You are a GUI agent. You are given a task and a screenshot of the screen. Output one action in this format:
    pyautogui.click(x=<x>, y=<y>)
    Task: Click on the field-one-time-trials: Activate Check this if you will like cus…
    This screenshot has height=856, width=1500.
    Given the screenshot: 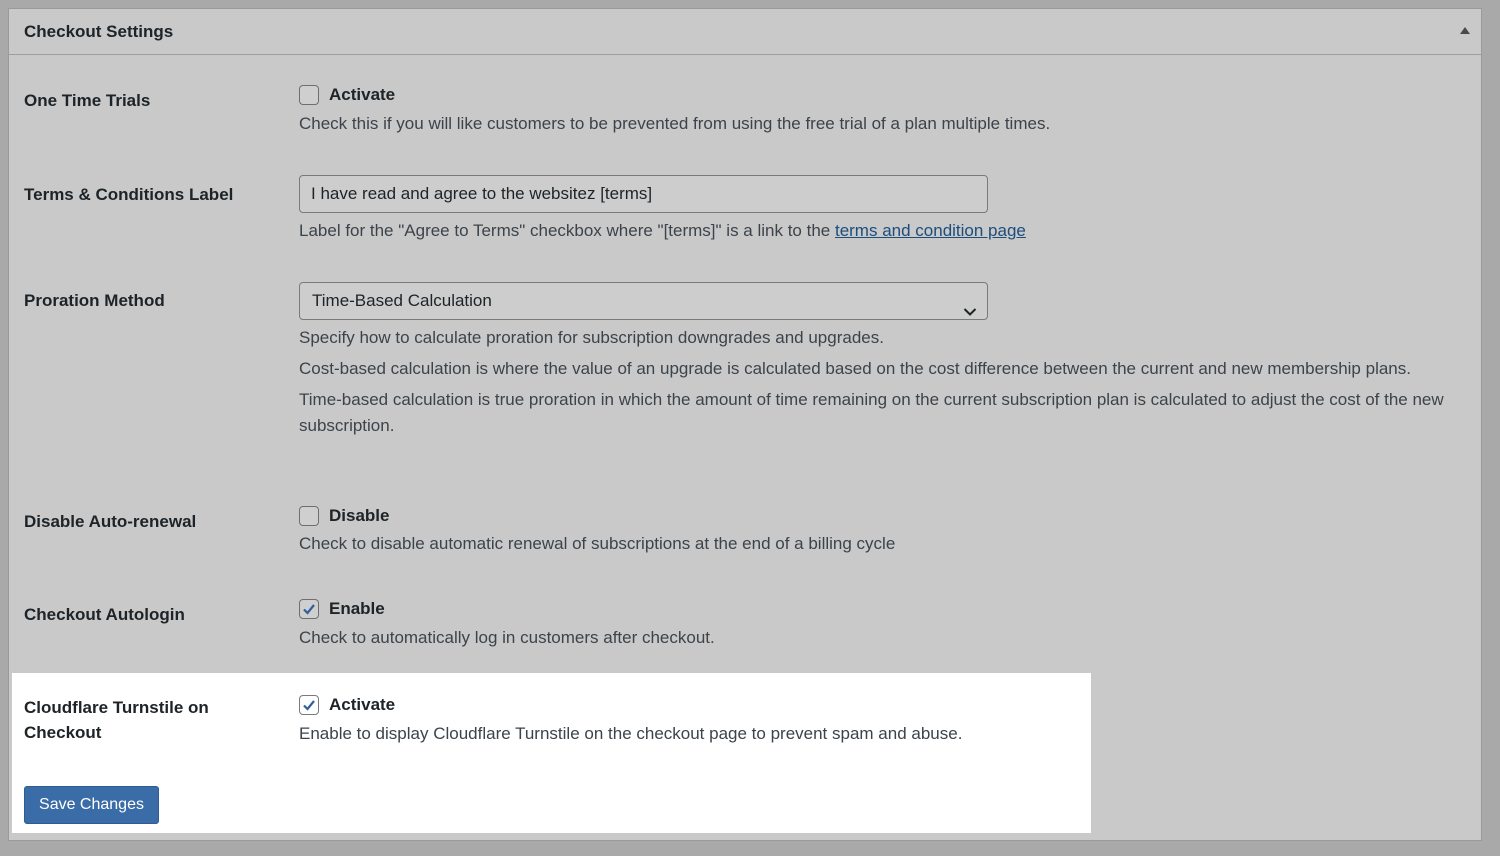 What is the action you would take?
    pyautogui.click(x=674, y=110)
    